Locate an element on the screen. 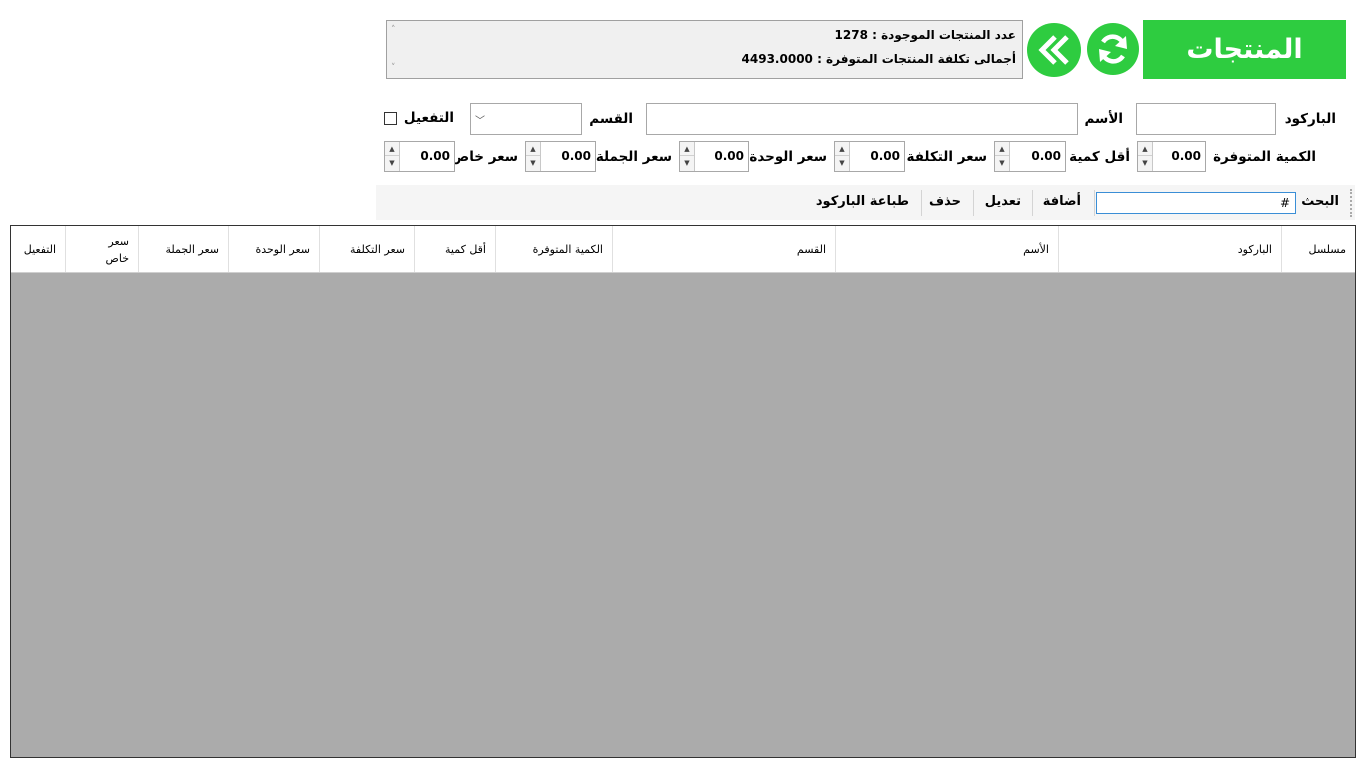 The width and height of the screenshot is (1366, 768). qty-available-label: الكمية المتوفرة is located at coordinates (1264, 157).